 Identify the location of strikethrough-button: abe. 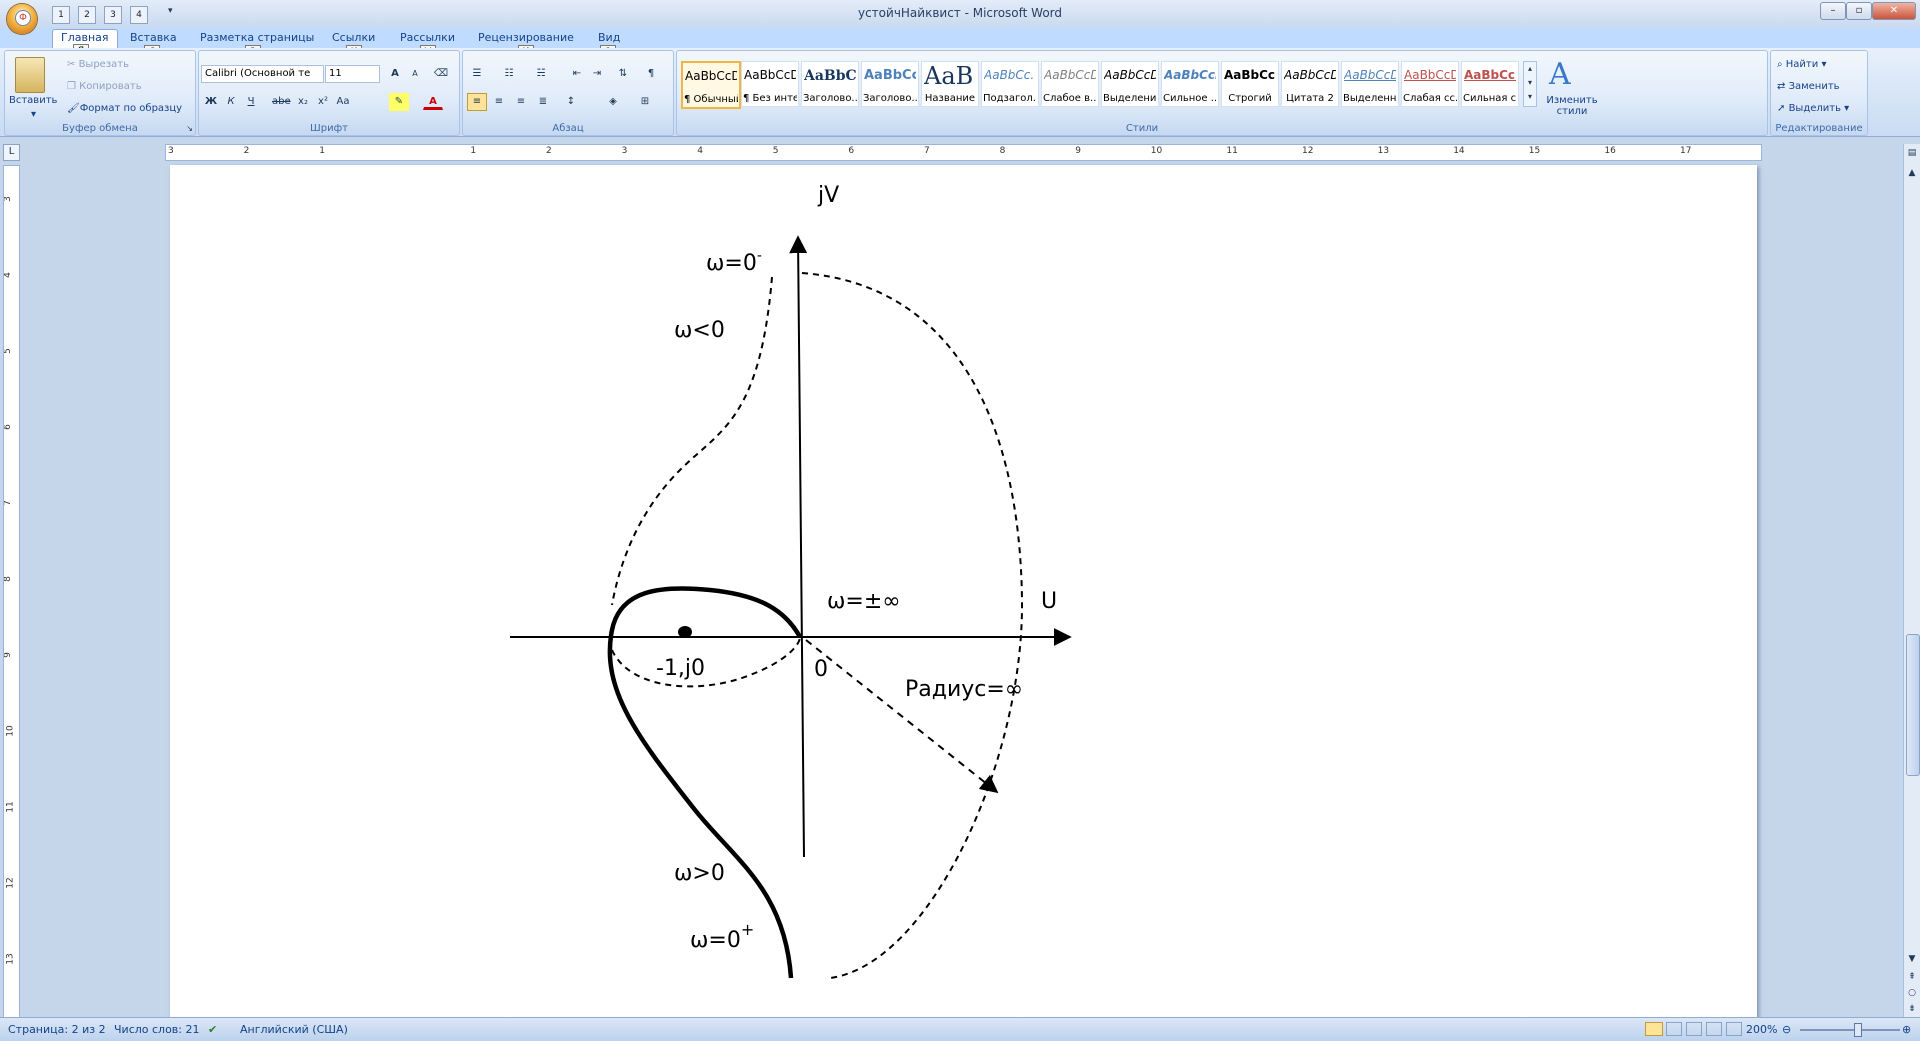
(281, 102).